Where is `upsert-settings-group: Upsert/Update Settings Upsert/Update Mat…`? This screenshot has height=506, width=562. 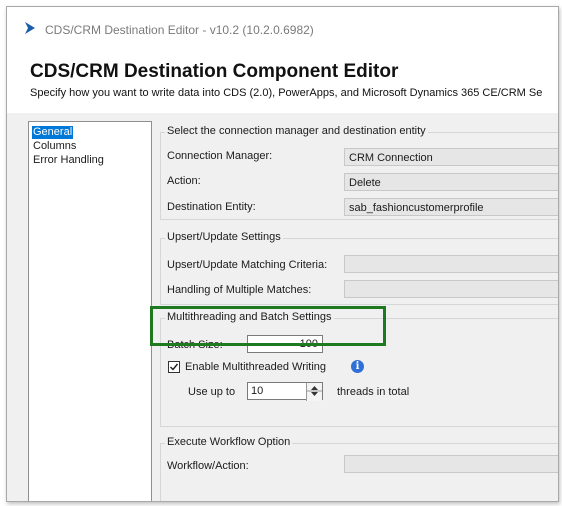 upsert-settings-group: Upsert/Update Settings Upsert/Update Mat… is located at coordinates (359, 268).